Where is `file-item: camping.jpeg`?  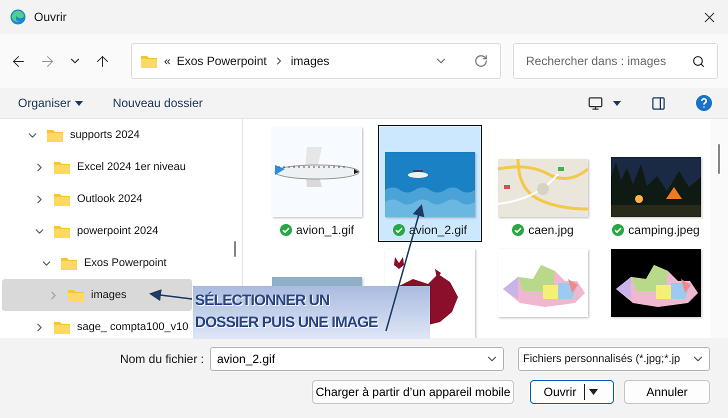
file-item: camping.jpeg is located at coordinates (656, 183).